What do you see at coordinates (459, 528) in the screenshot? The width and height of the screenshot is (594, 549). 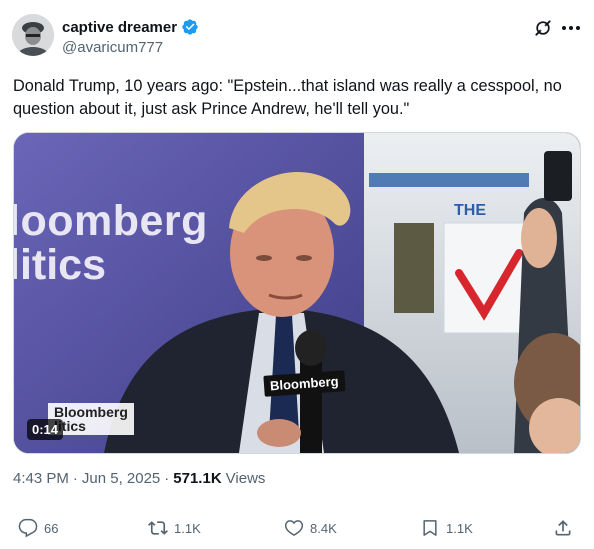 I see `bookmark-count: 1.1K` at bounding box center [459, 528].